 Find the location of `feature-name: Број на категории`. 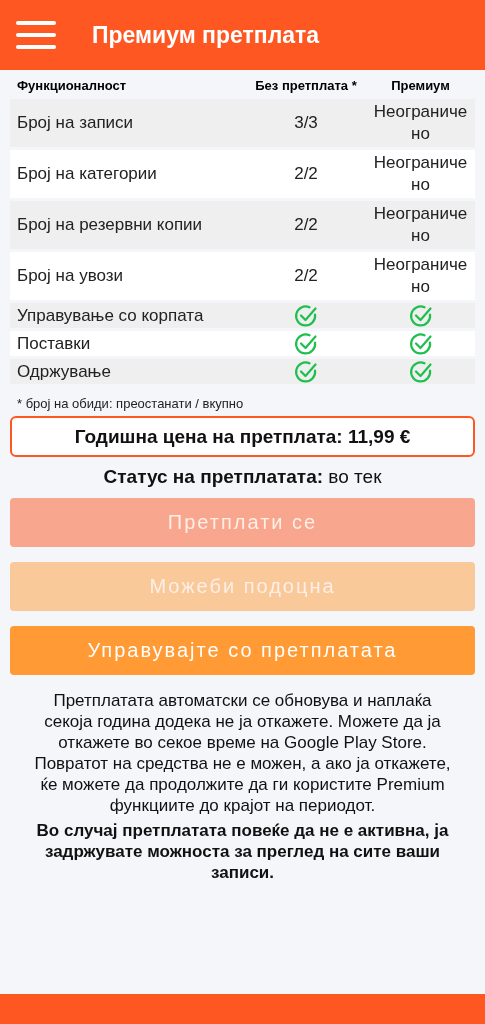

feature-name: Број на категории is located at coordinates (87, 173).